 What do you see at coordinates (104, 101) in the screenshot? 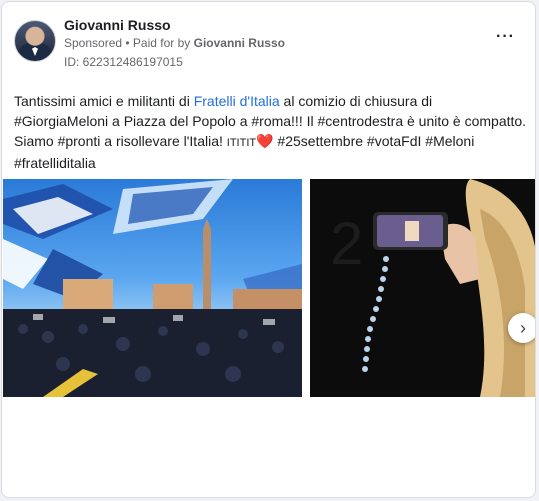
I see `post-text-part1: Tantissimi amici e militanti di` at bounding box center [104, 101].